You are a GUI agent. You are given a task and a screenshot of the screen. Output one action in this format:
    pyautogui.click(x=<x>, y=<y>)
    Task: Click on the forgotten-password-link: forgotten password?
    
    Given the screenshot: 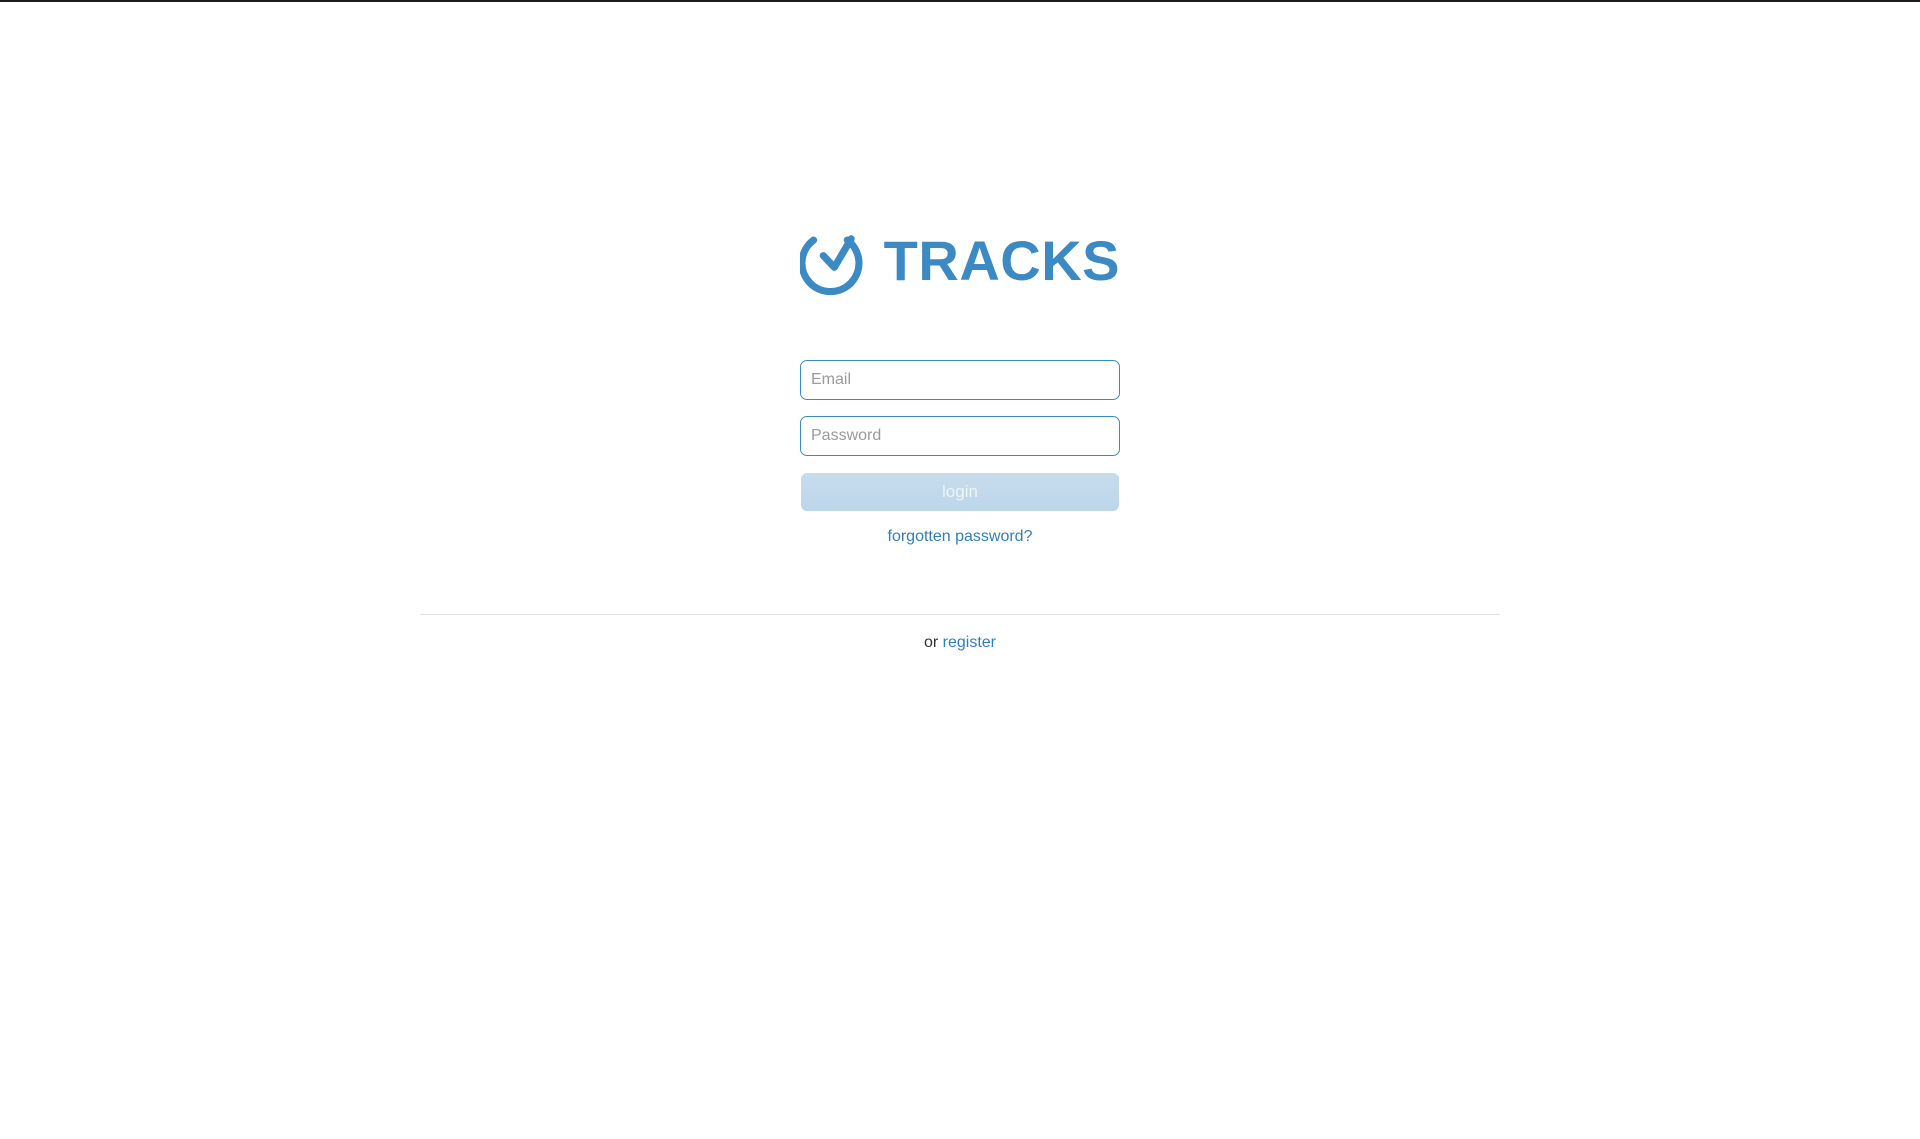 What is the action you would take?
    pyautogui.click(x=960, y=537)
    